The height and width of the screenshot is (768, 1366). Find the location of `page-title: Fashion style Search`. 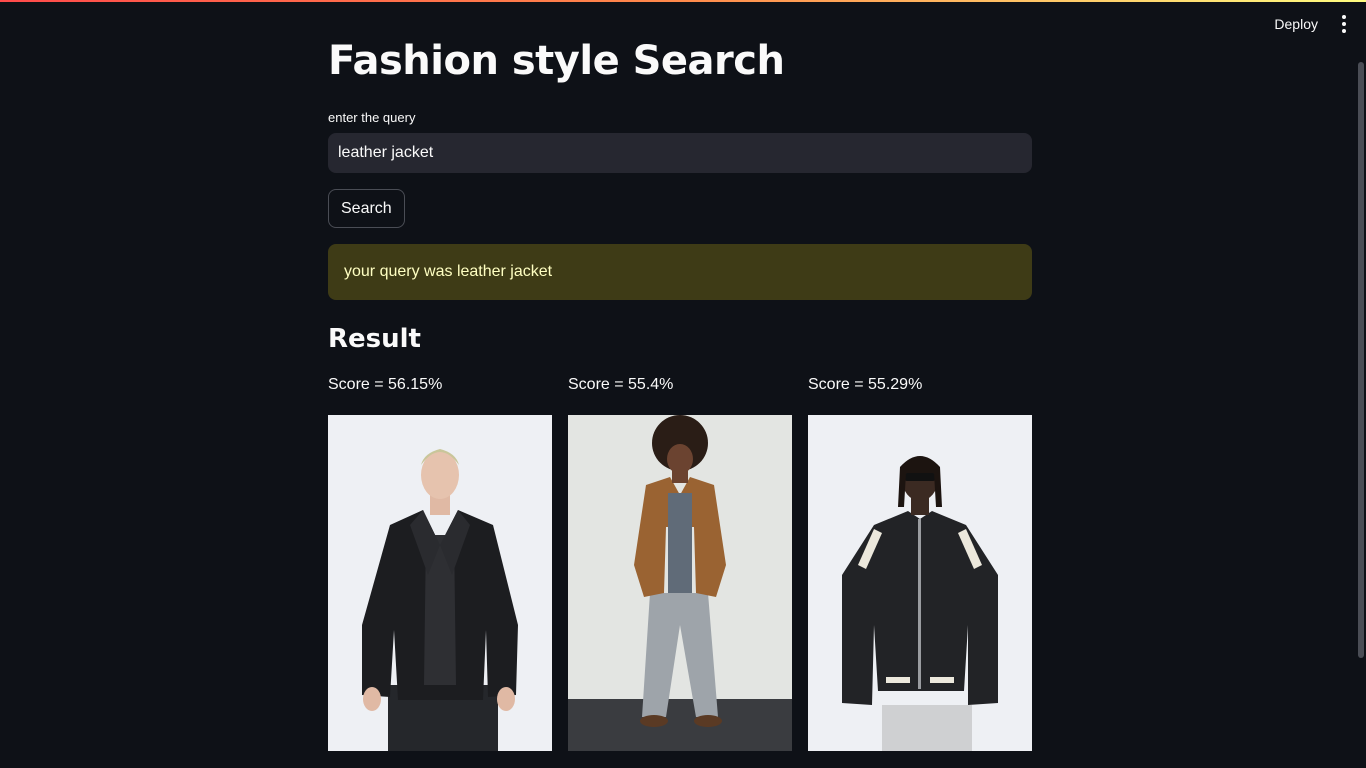

page-title: Fashion style Search is located at coordinates (556, 61).